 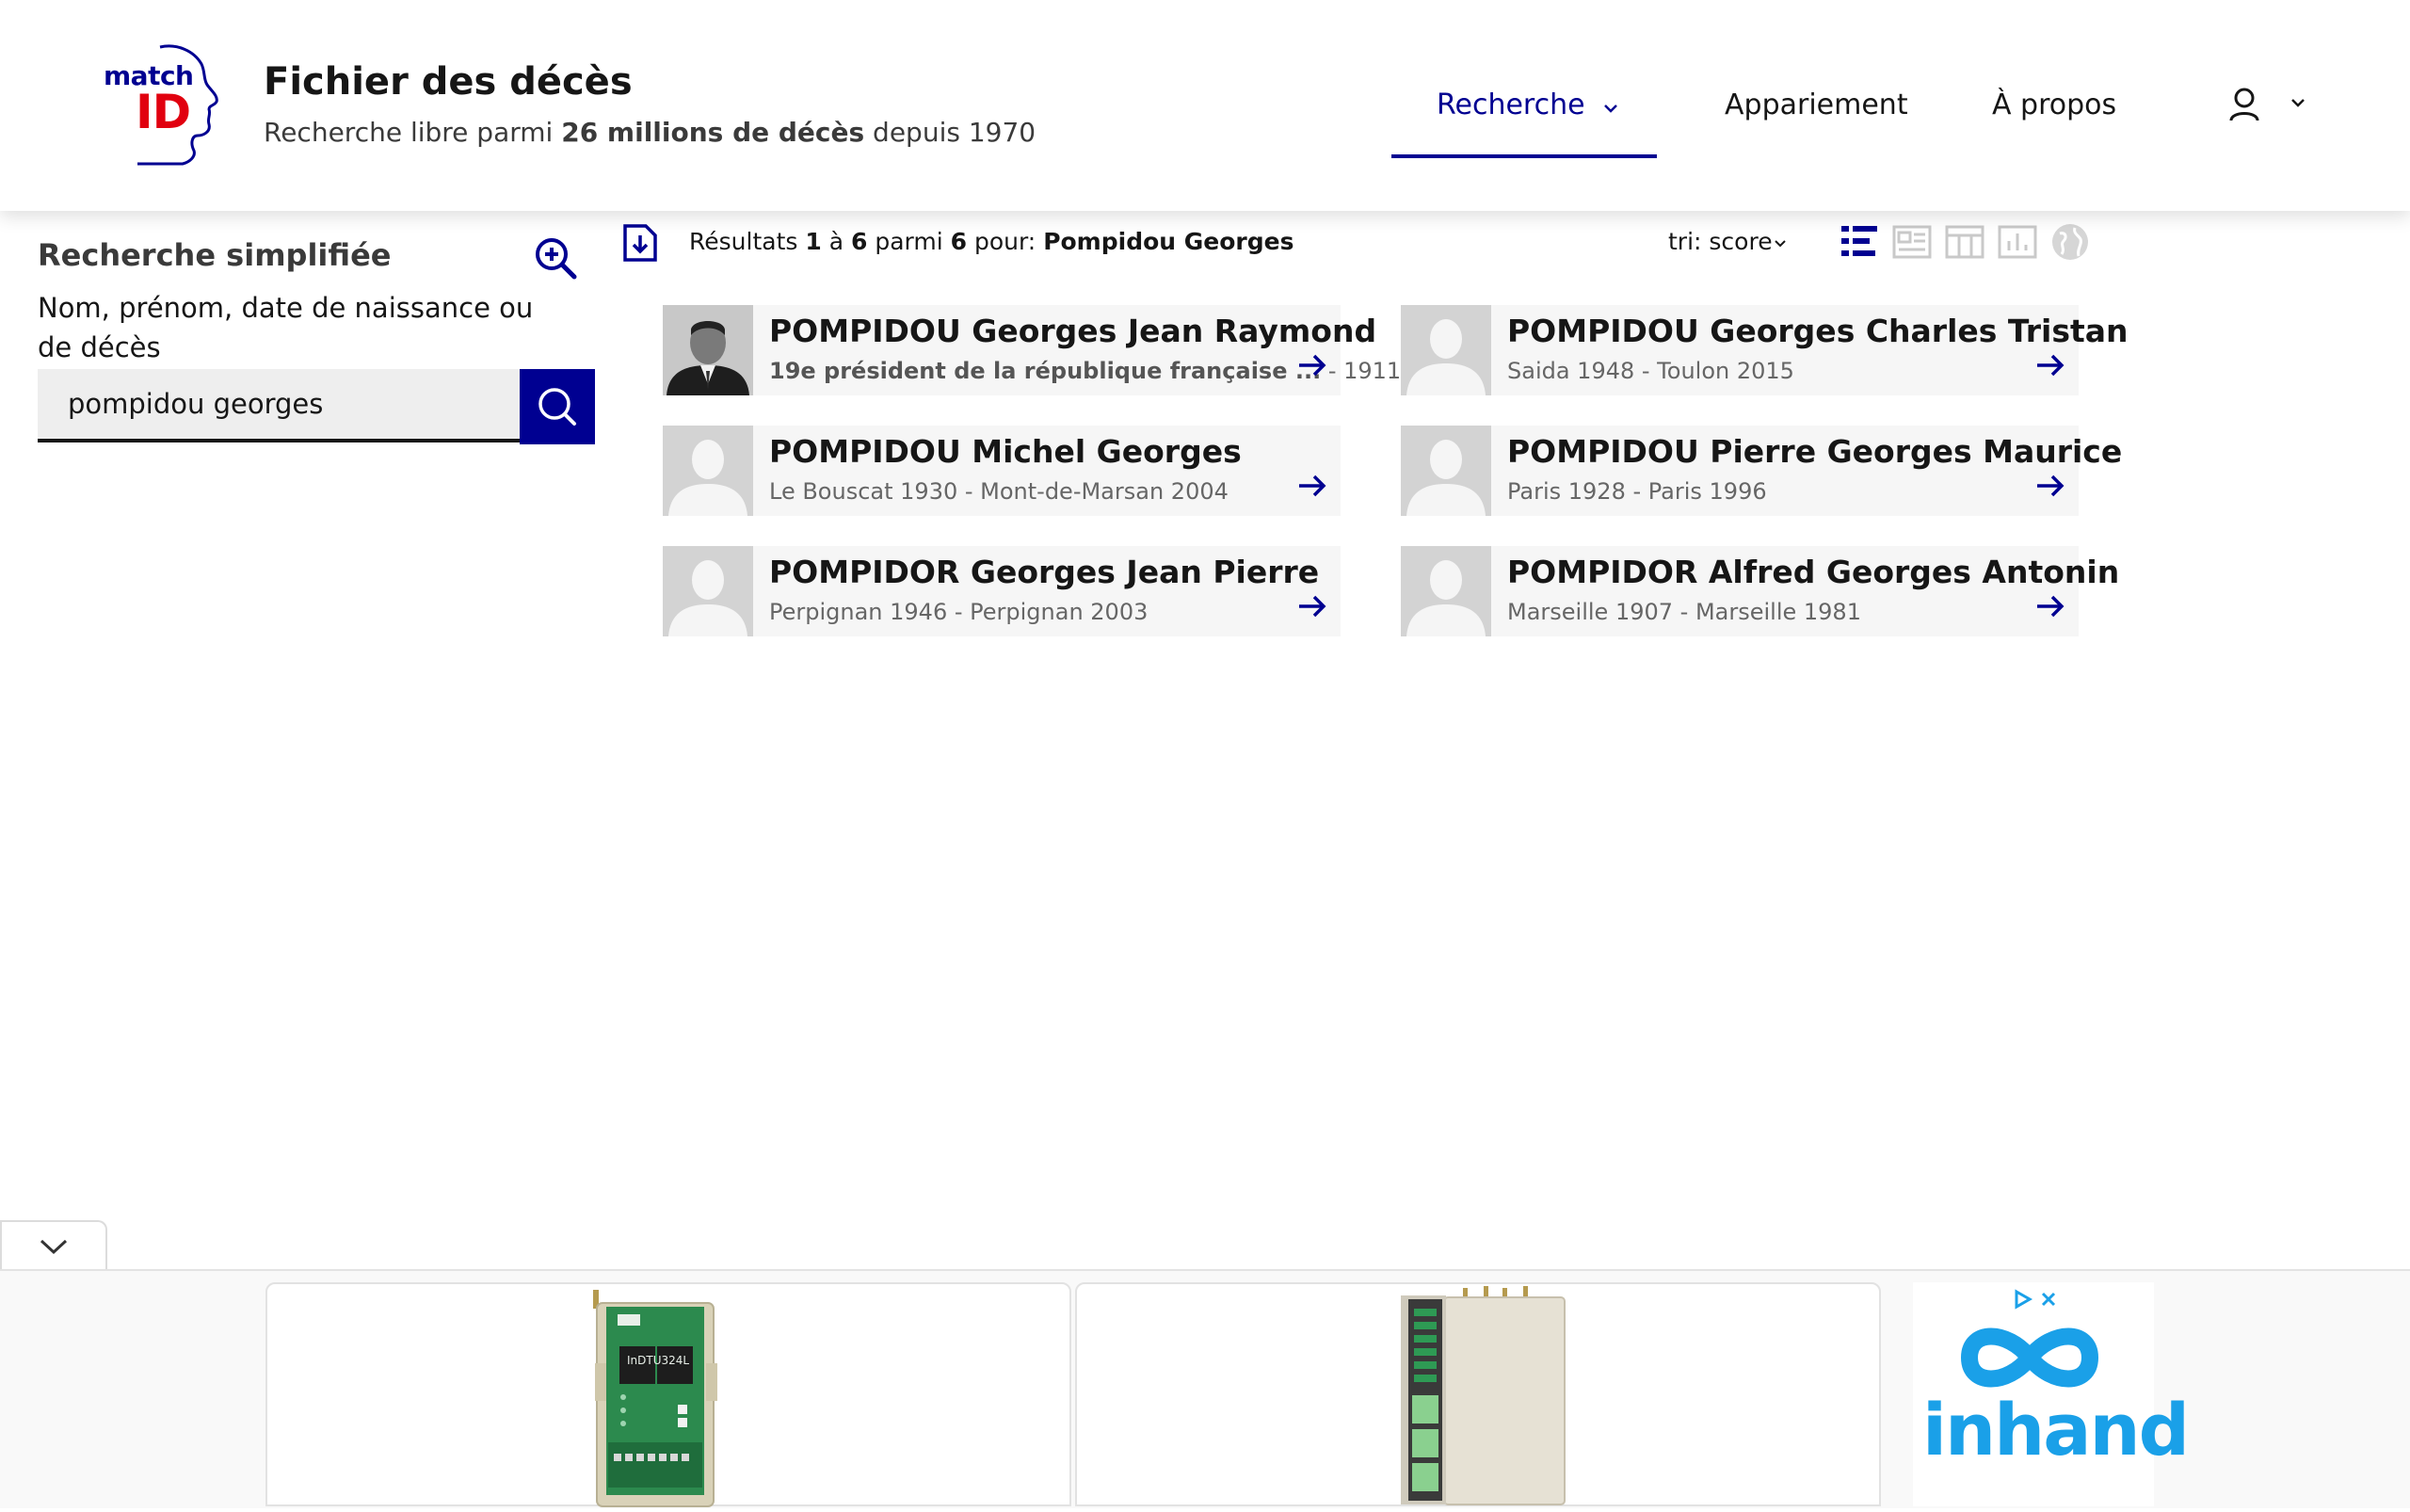 I want to click on zoom-in-icon, so click(x=556, y=259).